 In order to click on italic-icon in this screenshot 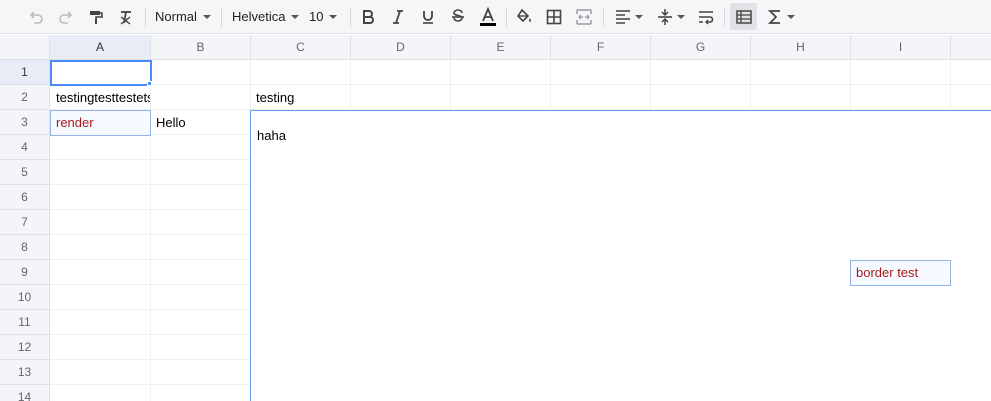, I will do `click(398, 16)`.